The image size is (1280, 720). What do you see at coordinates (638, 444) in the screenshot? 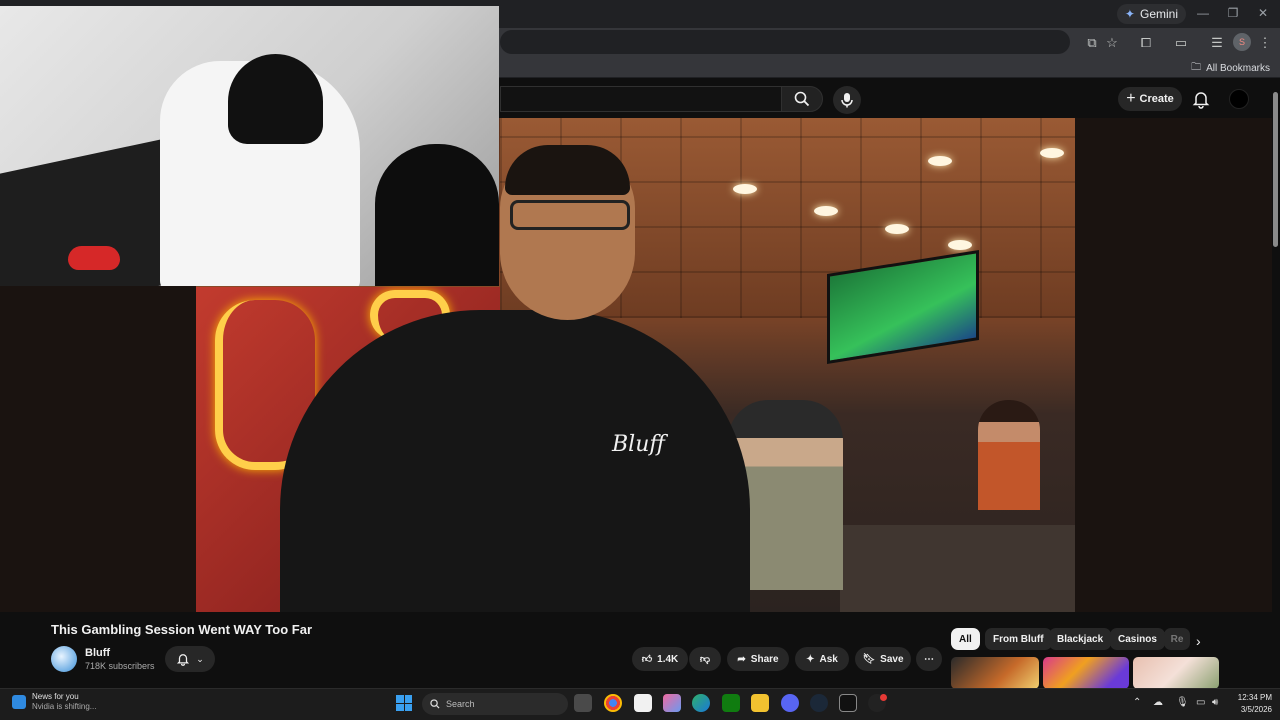
I see `shirt-logo: Bluff` at bounding box center [638, 444].